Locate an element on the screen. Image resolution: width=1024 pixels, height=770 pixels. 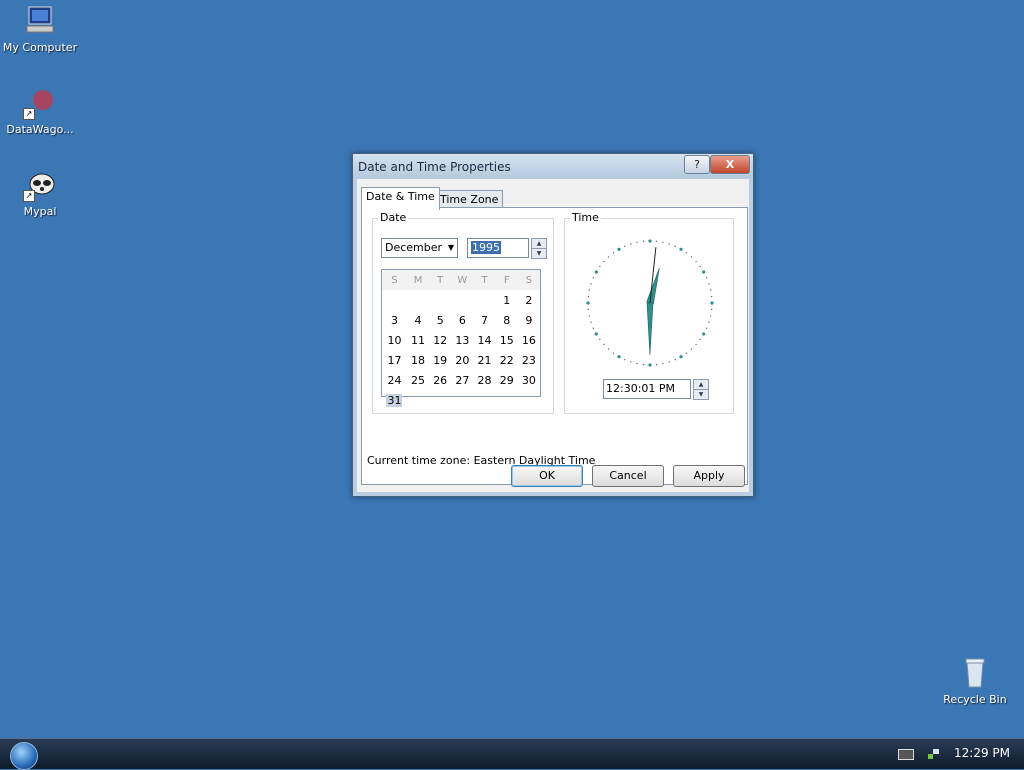
calendar-day: 20 is located at coordinates (462, 360).